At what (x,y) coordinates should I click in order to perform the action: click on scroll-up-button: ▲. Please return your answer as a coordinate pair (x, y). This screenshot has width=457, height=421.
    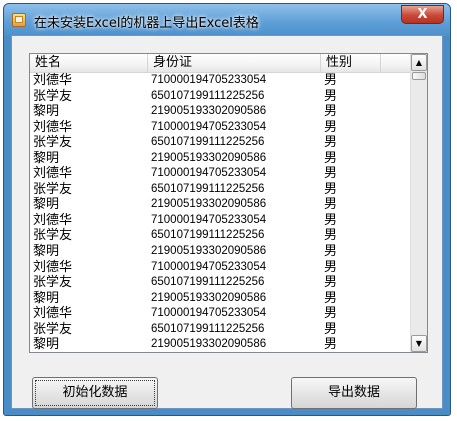
    Looking at the image, I should click on (419, 62).